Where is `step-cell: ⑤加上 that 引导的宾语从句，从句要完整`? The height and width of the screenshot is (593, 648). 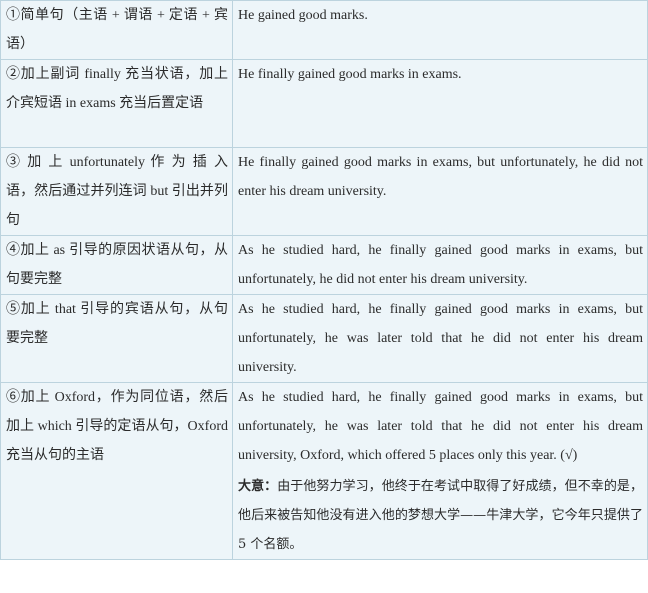
step-cell: ⑤加上 that 引导的宾语从句，从句要完整 is located at coordinates (116, 338).